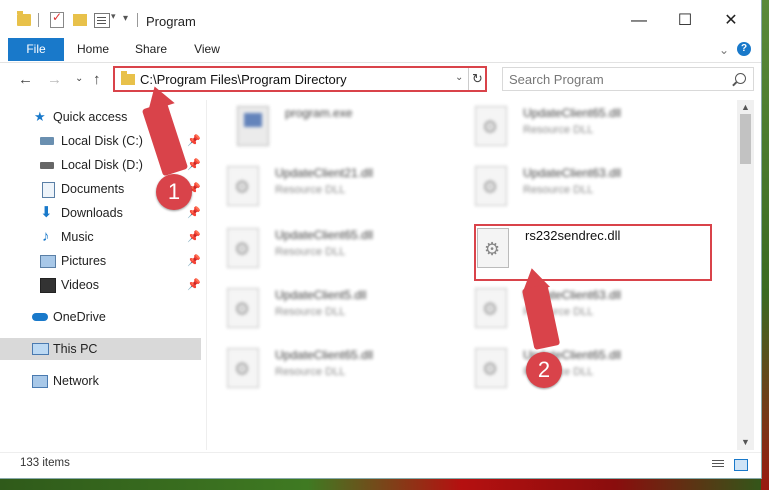 This screenshot has width=769, height=490. What do you see at coordinates (36, 49) in the screenshot?
I see `tab-file: File` at bounding box center [36, 49].